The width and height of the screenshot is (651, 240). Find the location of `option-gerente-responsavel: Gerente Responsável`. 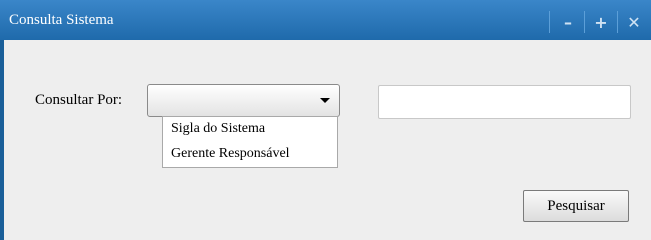

option-gerente-responsavel: Gerente Responsável is located at coordinates (230, 154).